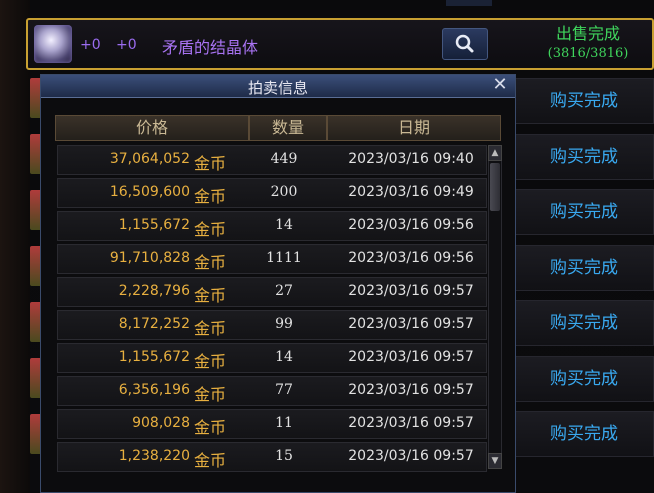 This screenshot has height=493, width=654. Describe the element at coordinates (154, 456) in the screenshot. I see `price-value: 1,238,220` at that location.